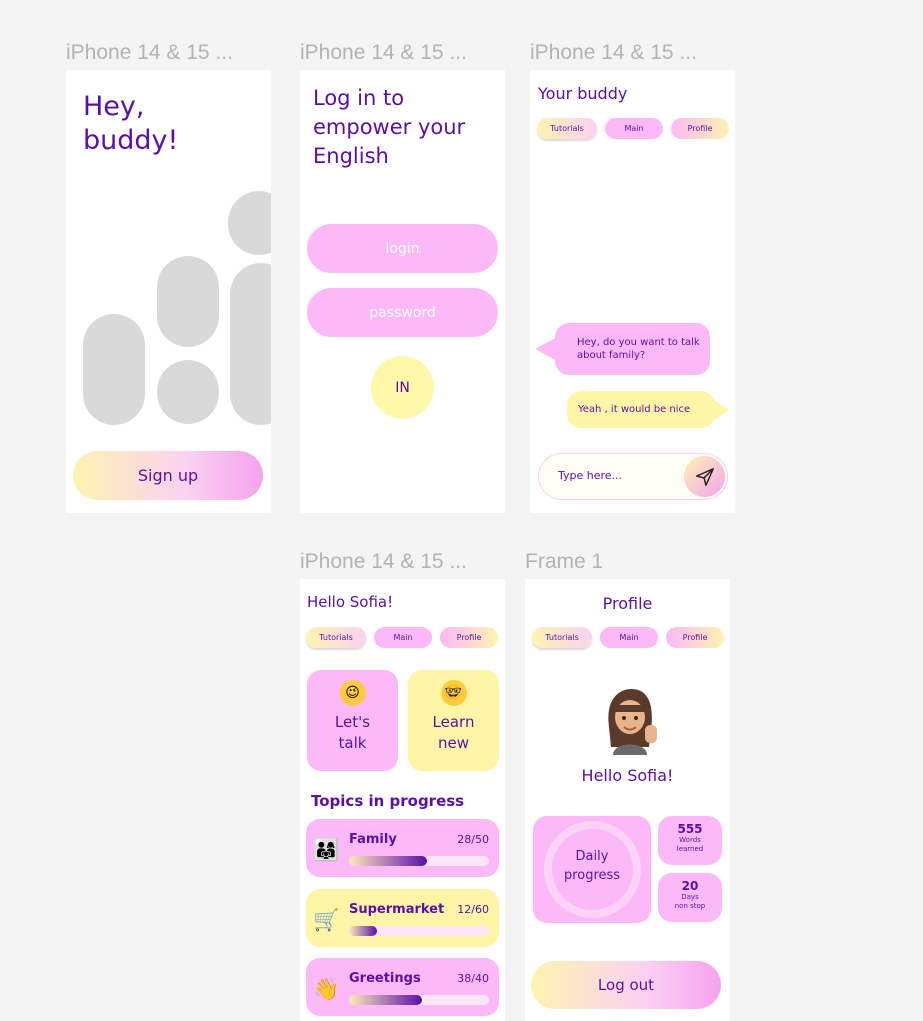 This screenshot has height=1021, width=923. Describe the element at coordinates (632, 722) in the screenshot. I see `avatar` at that location.